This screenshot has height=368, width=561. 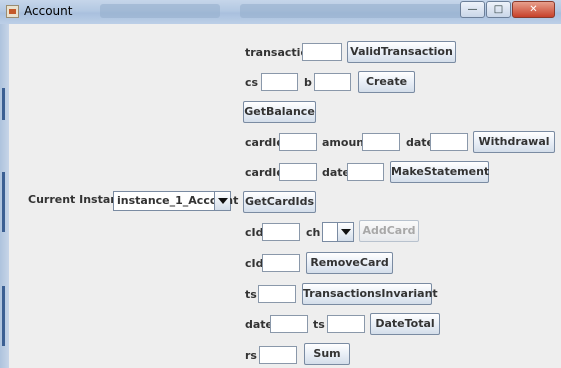 What do you see at coordinates (322, 52) in the screenshot?
I see `transaction-field` at bounding box center [322, 52].